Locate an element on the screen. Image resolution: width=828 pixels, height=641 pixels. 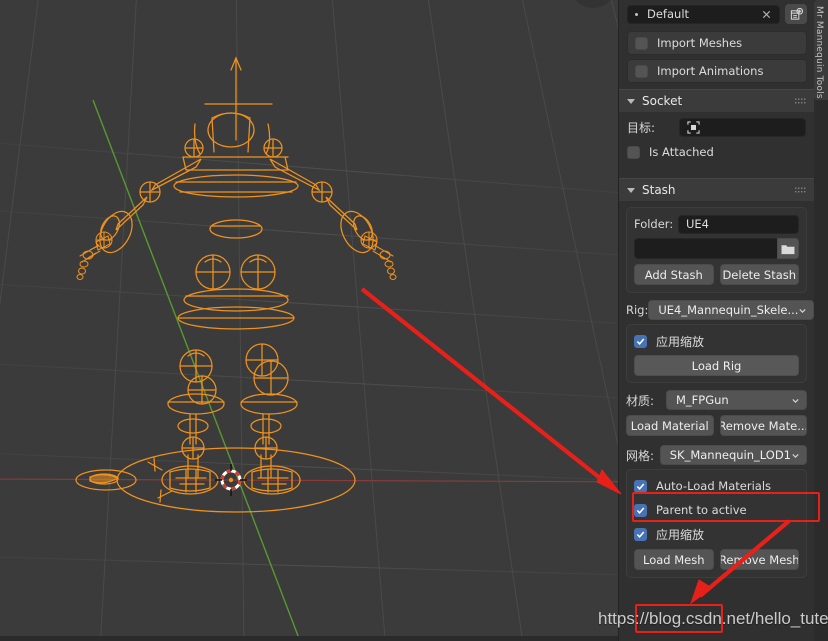
import-meshes-toggle: Import Meshes is located at coordinates (717, 43).